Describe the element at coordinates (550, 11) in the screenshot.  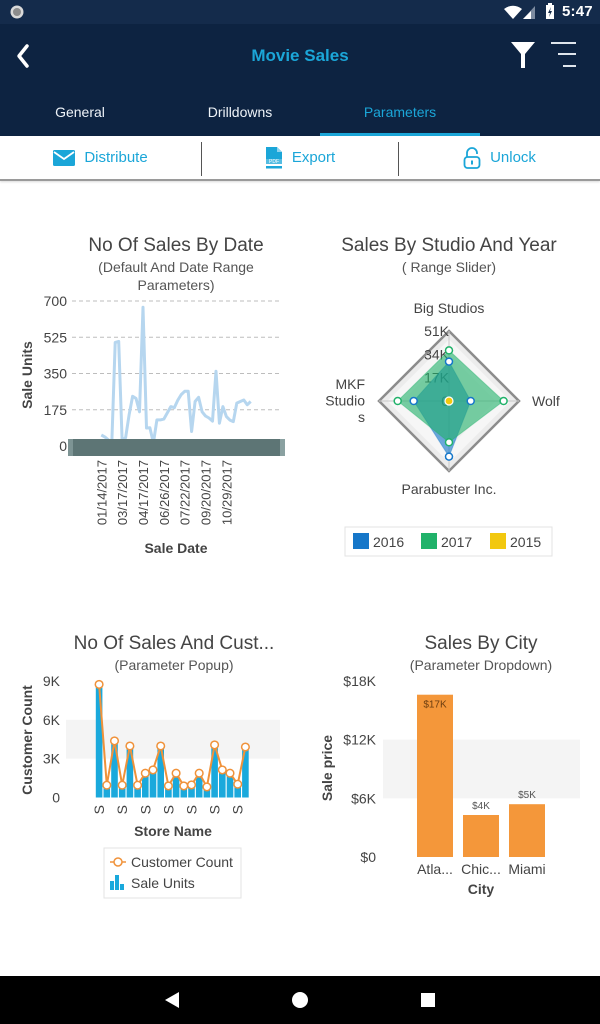
I see `battery-charging-icon` at that location.